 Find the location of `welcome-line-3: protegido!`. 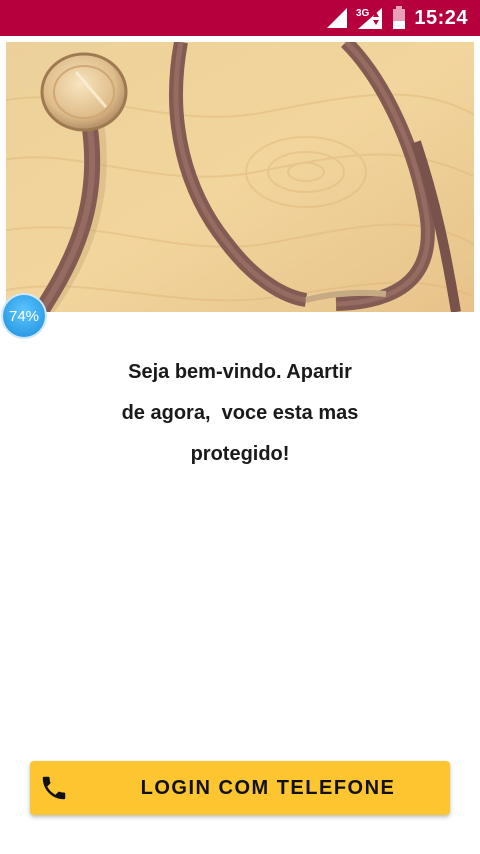

welcome-line-3: protegido! is located at coordinates (240, 454).